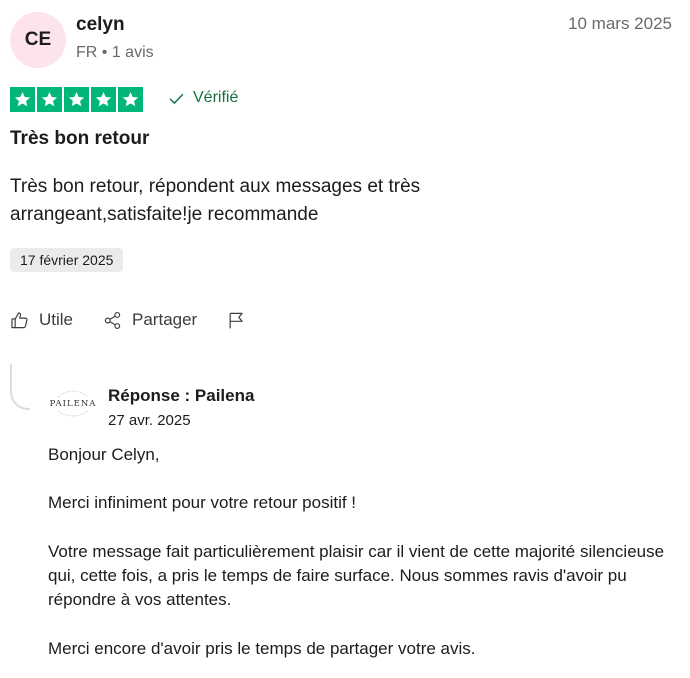  I want to click on checkmark-icon, so click(176, 98).